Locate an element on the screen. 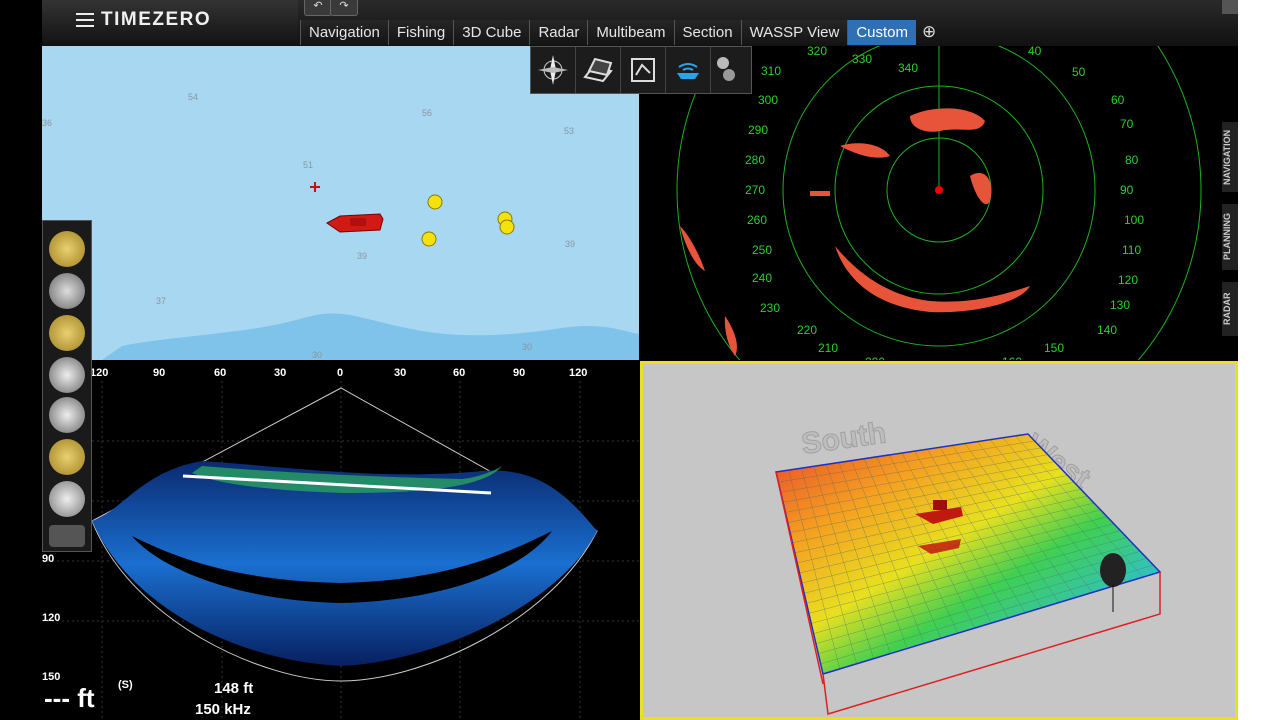 The height and width of the screenshot is (720, 1280). sonar-depth-label: 120 is located at coordinates (51, 618).